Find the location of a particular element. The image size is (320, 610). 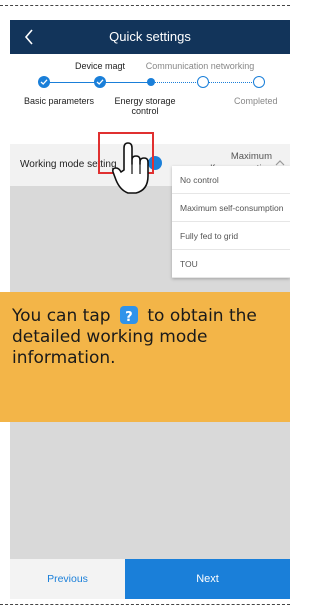

top-dashed-border is located at coordinates (145, 5).